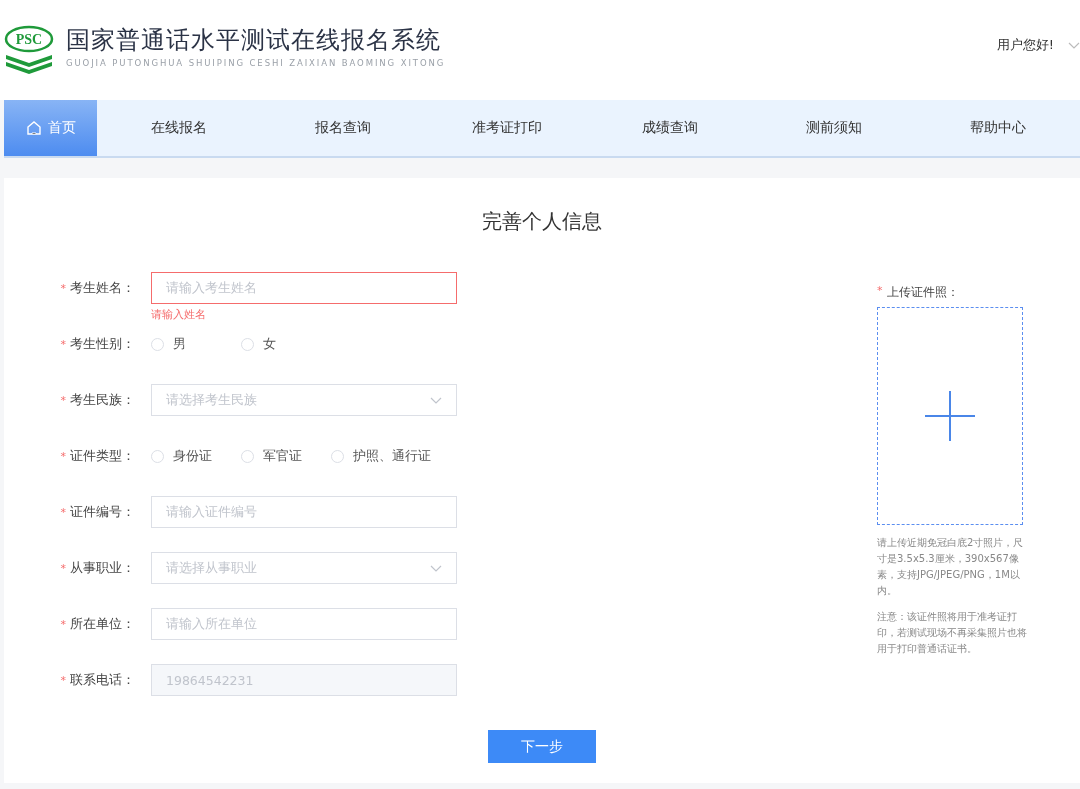 The image size is (1080, 789). What do you see at coordinates (952, 633) in the screenshot?
I see `upload-note: 注意：该证件照将用于准考证打印，若测试现场不再采集照片也将用于打印普通话证书。` at bounding box center [952, 633].